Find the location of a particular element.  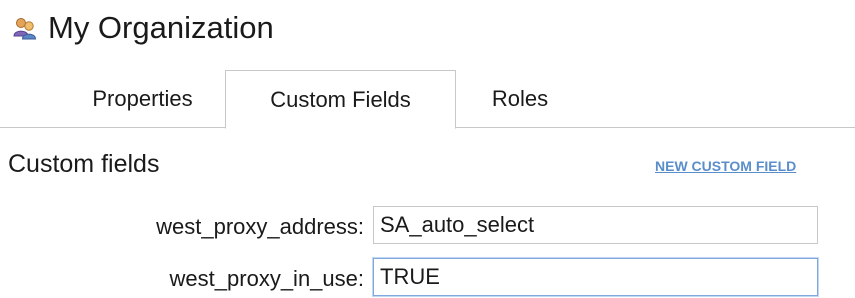

west-proxy-in-use-input is located at coordinates (595, 277).